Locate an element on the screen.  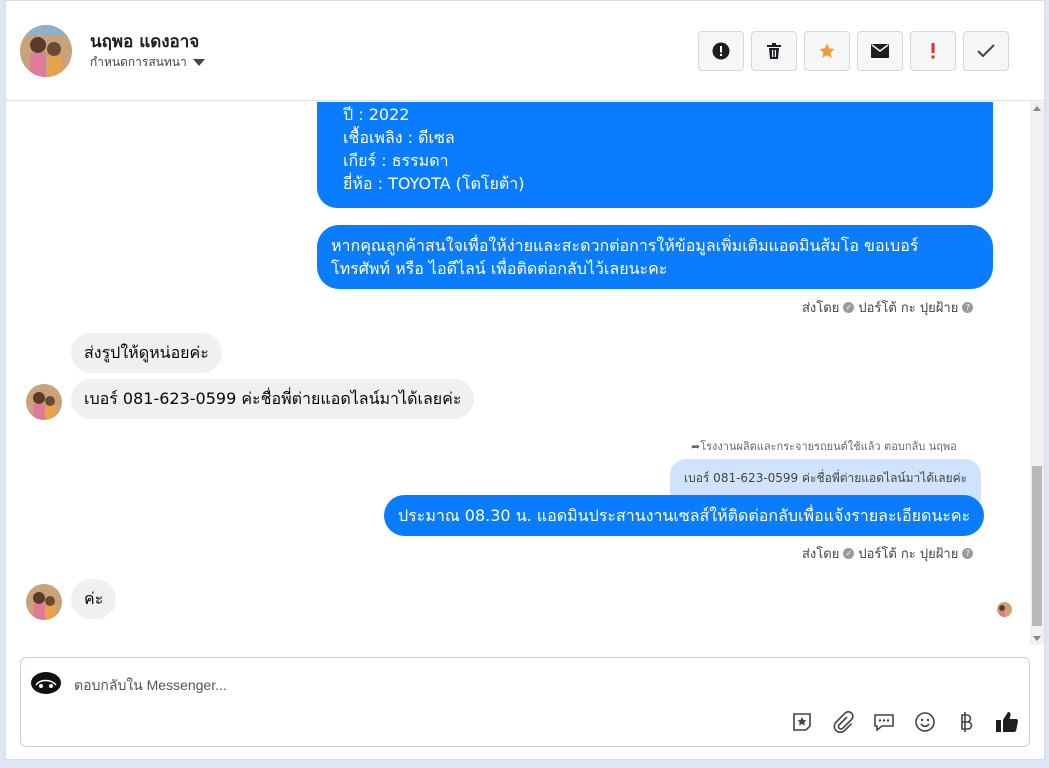
page-logo-icon is located at coordinates (46, 683).